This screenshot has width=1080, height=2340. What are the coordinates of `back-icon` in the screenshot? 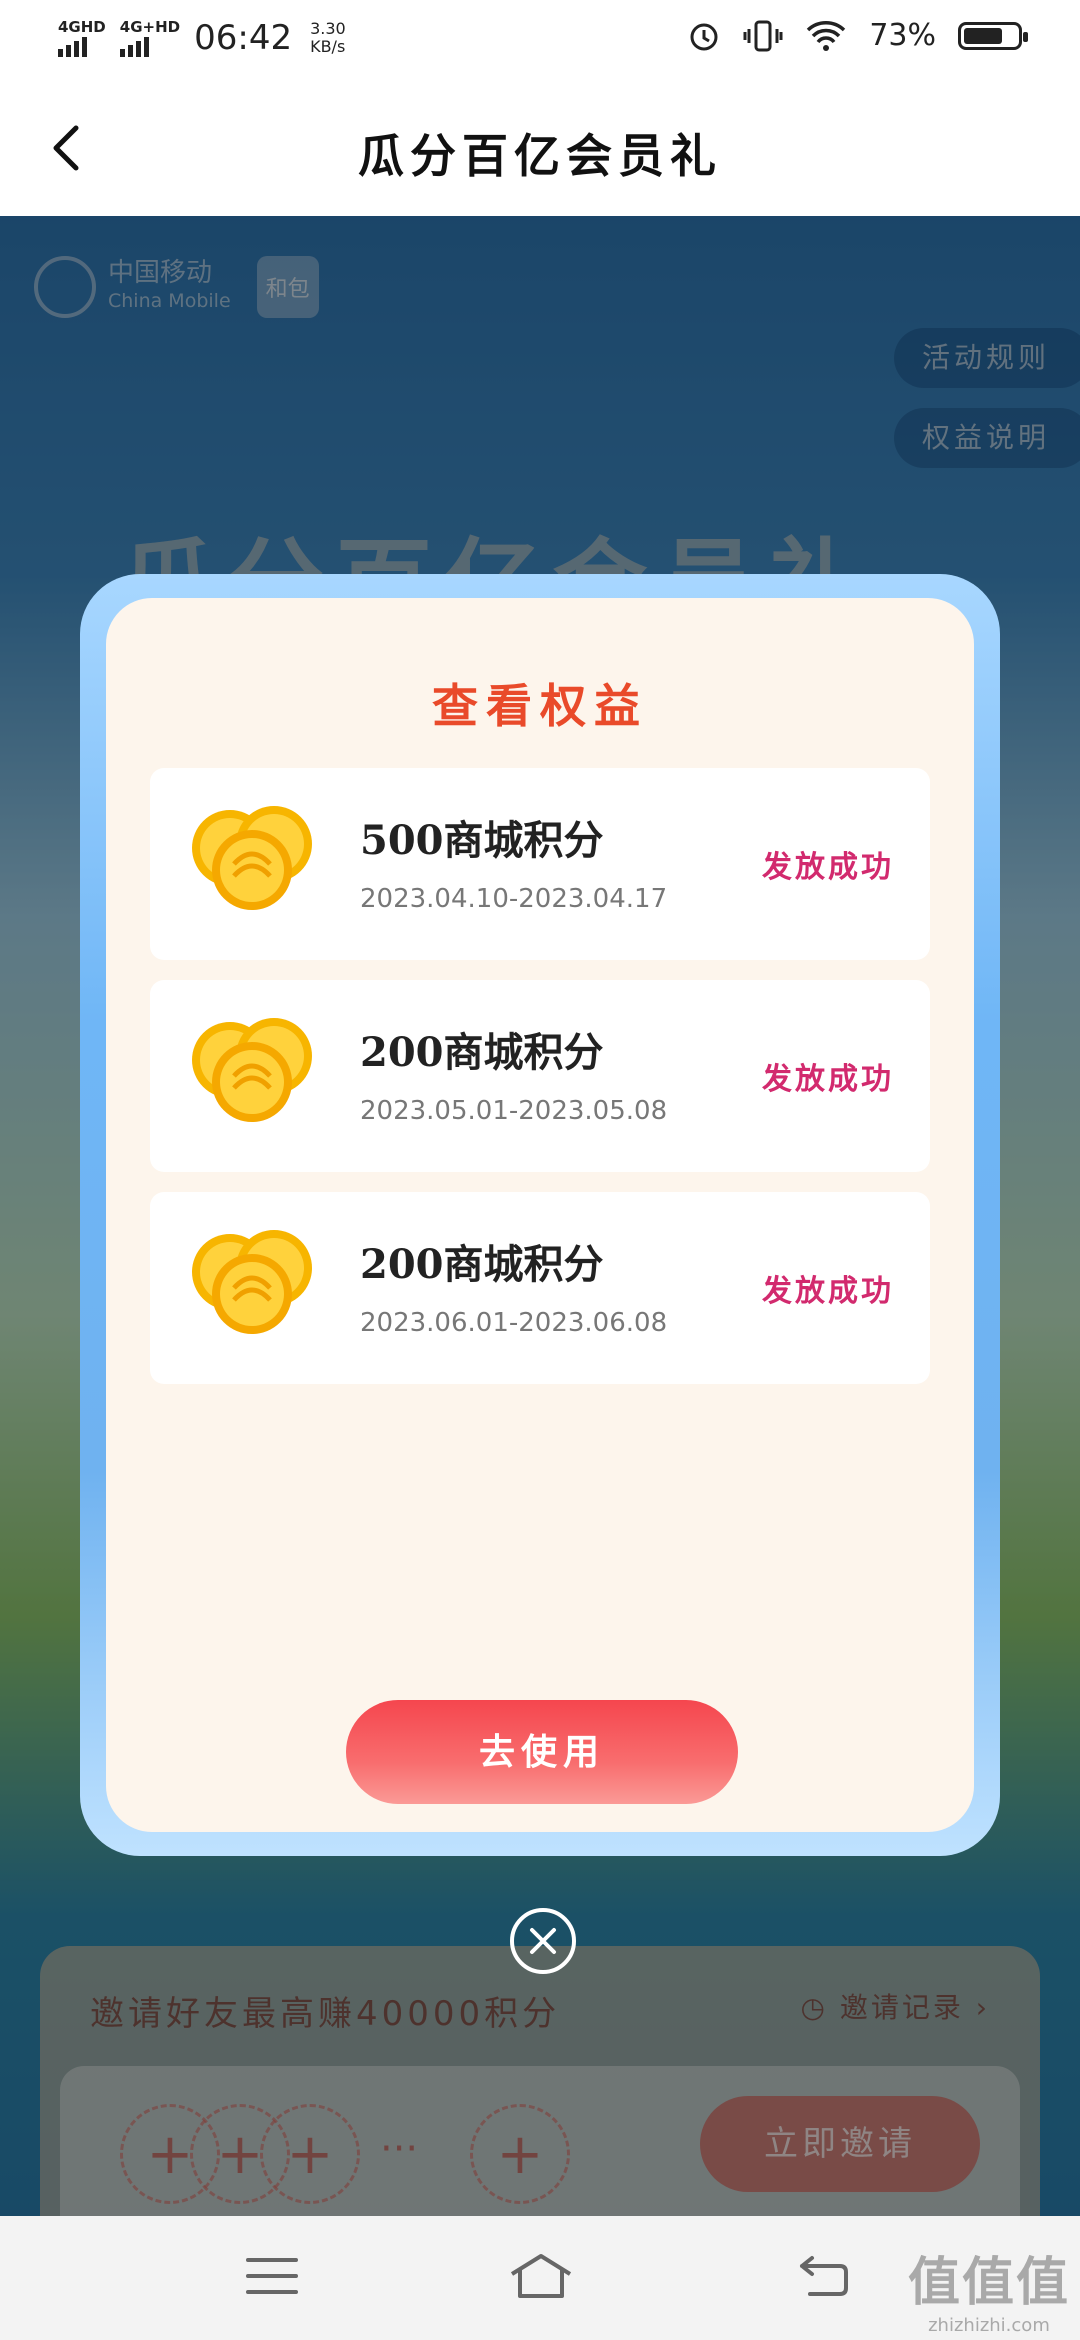 It's located at (824, 2276).